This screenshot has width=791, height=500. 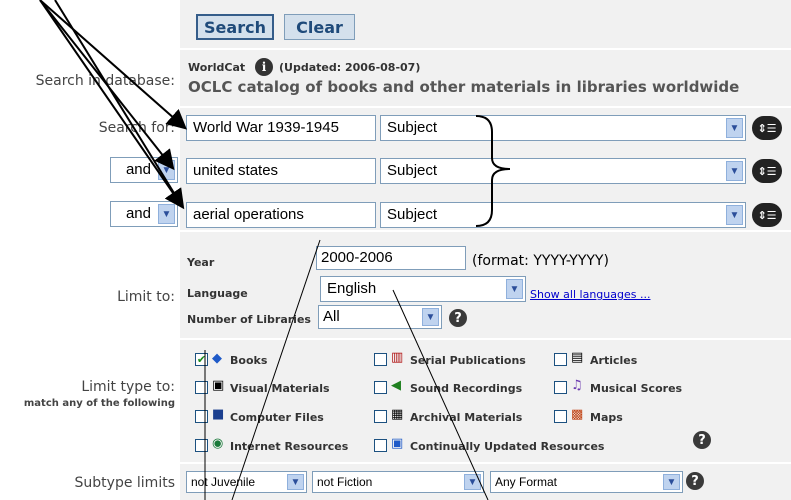 I want to click on format-value: Any Format, so click(x=526, y=482).